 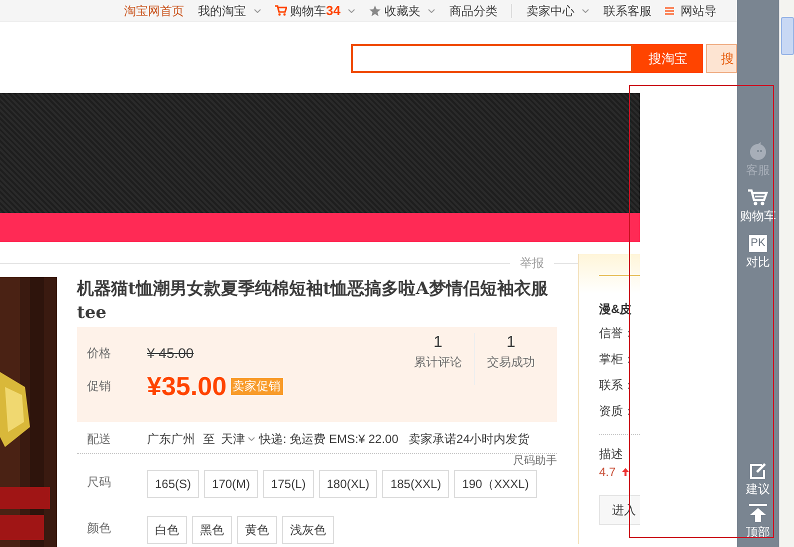 I want to click on shipping-text: 快递: 免运费 EMS:¥ 22.00, so click(x=328, y=439).